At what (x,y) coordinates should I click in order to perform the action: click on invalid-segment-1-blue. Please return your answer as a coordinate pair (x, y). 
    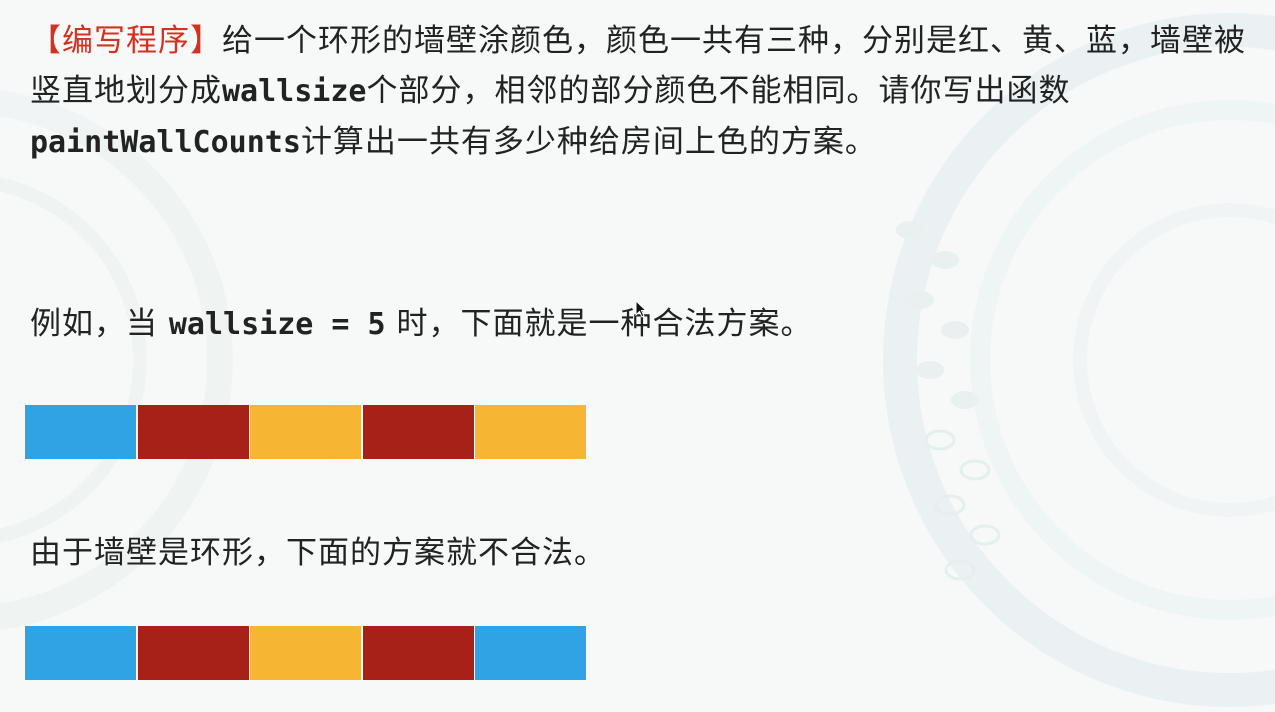
    Looking at the image, I should click on (80, 653).